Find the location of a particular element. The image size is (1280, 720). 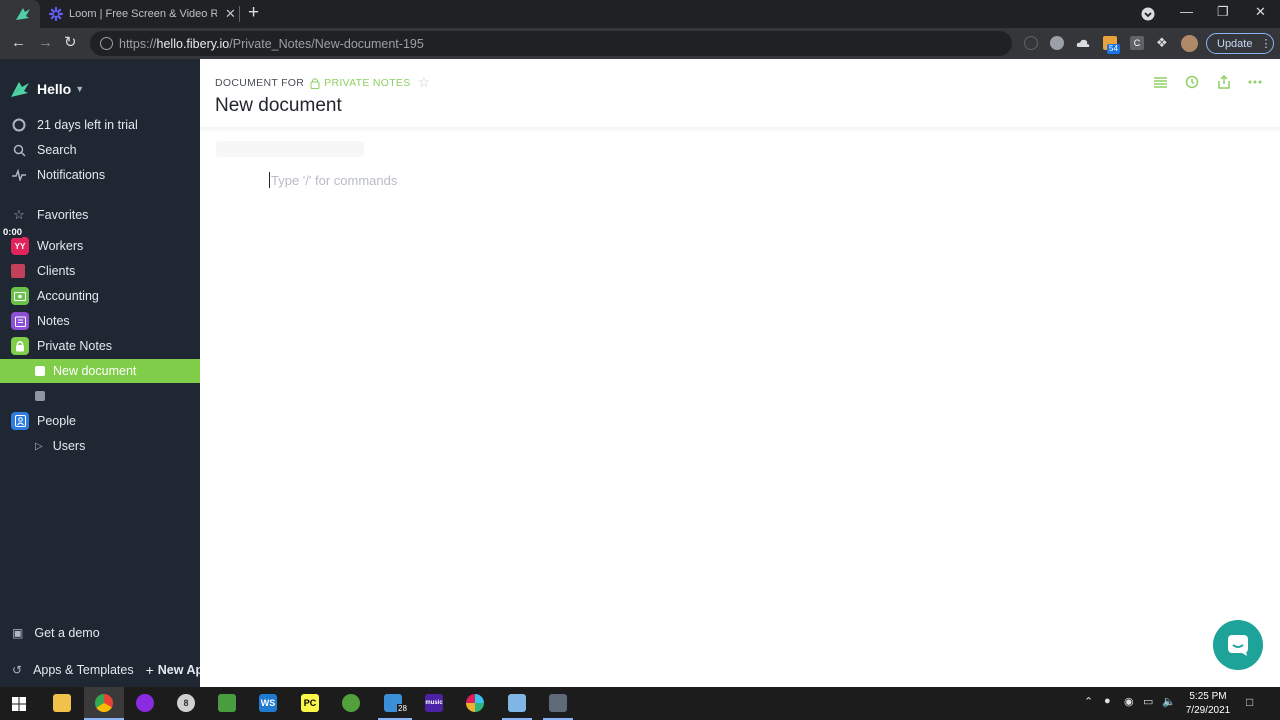

sidebar-item-accounting: Accounting is located at coordinates (100, 296).